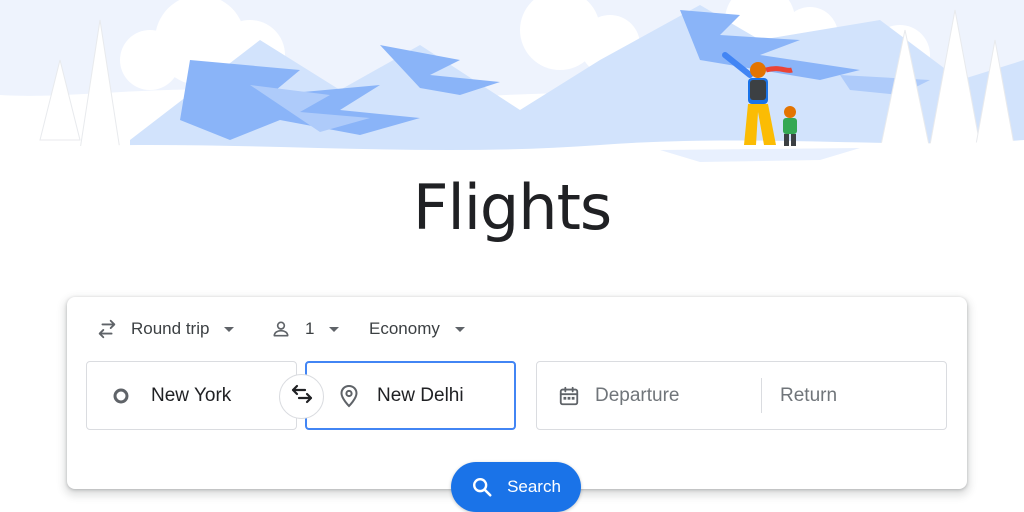 The image size is (1024, 512). I want to click on calendar-icon, so click(569, 396).